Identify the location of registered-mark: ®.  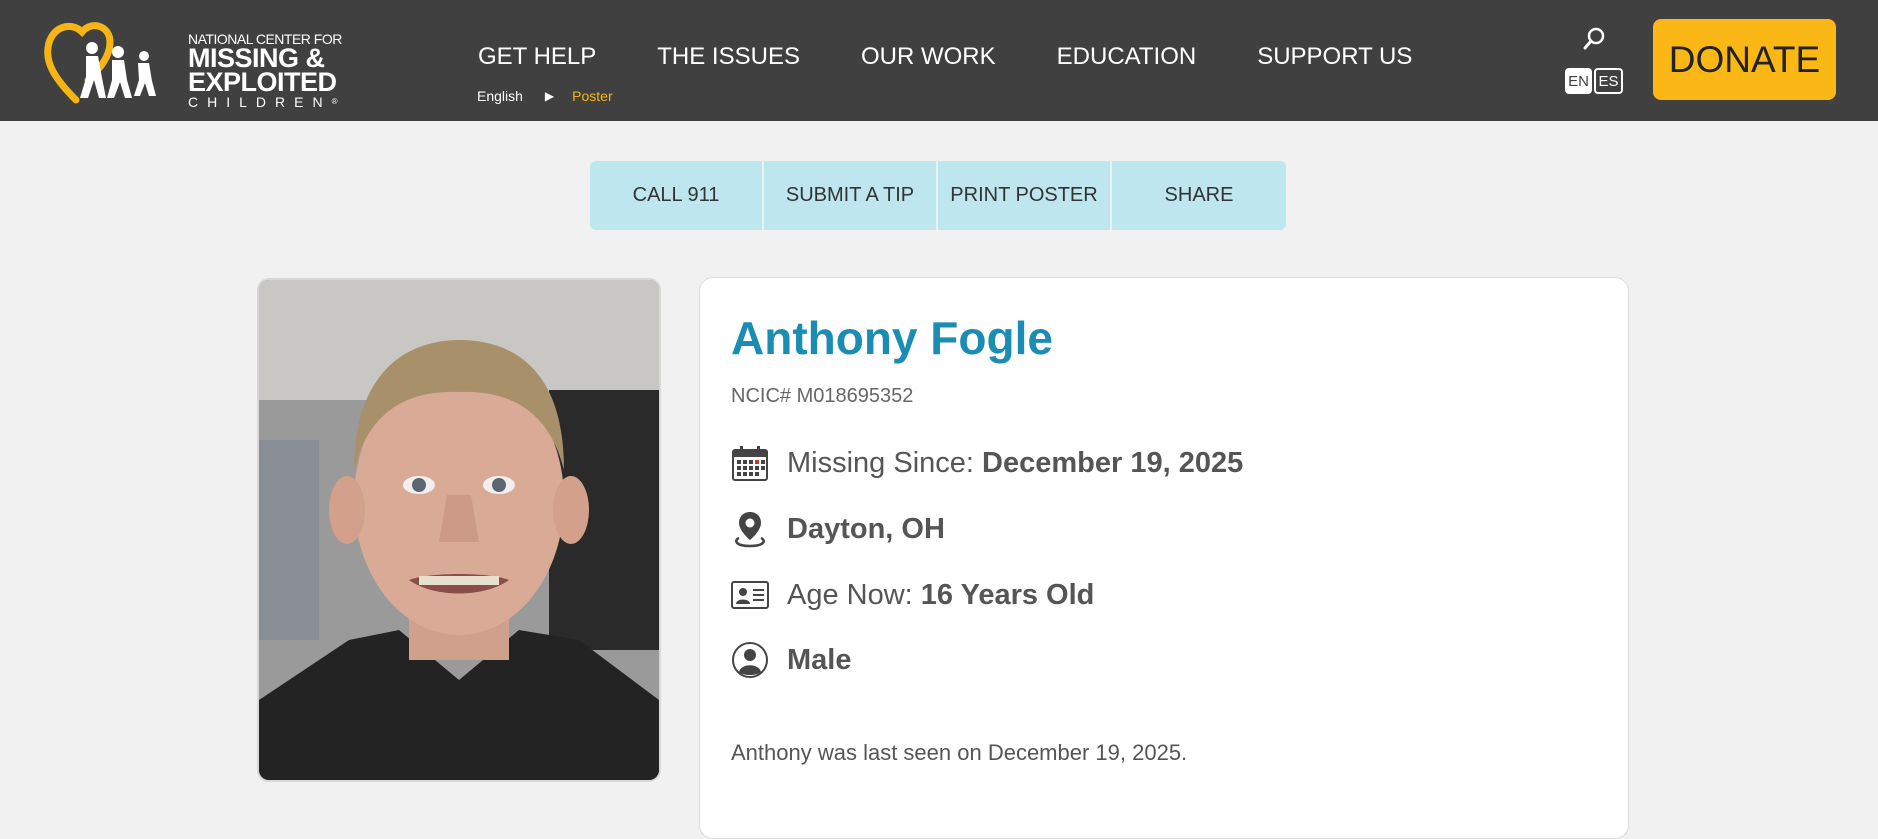
(334, 101).